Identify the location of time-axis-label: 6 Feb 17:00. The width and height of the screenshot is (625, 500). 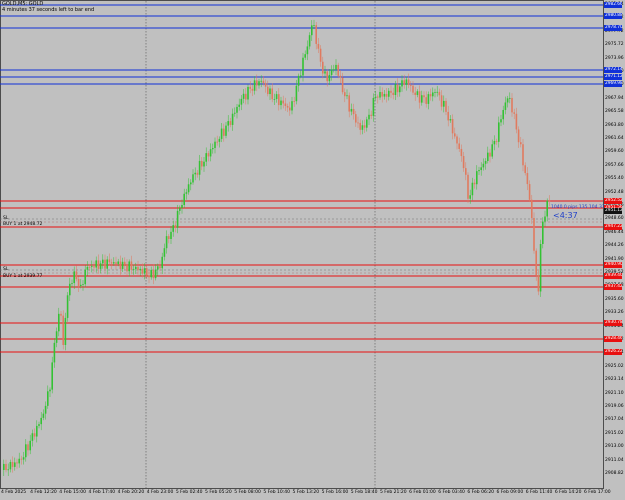
(597, 492).